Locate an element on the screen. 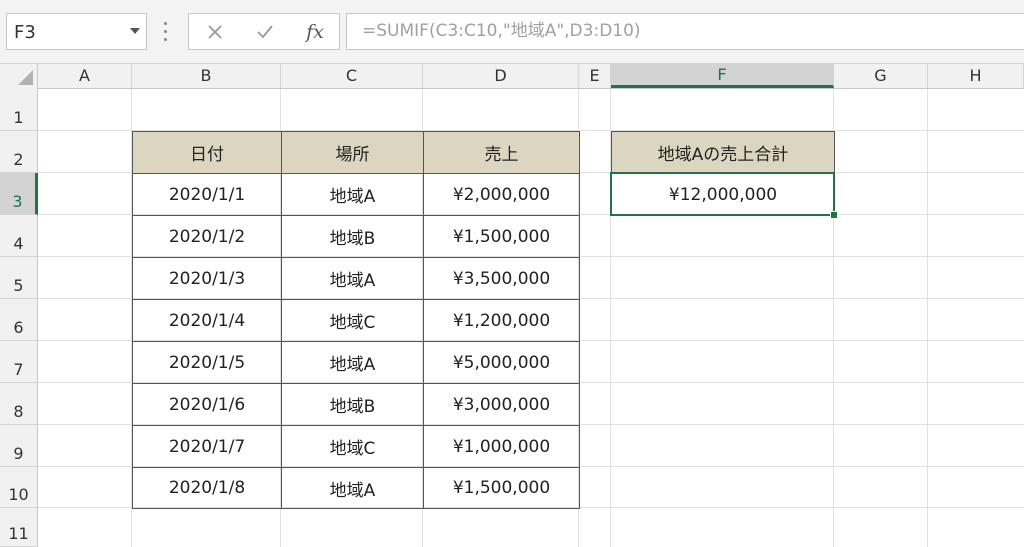  column-header-h: H is located at coordinates (976, 76).